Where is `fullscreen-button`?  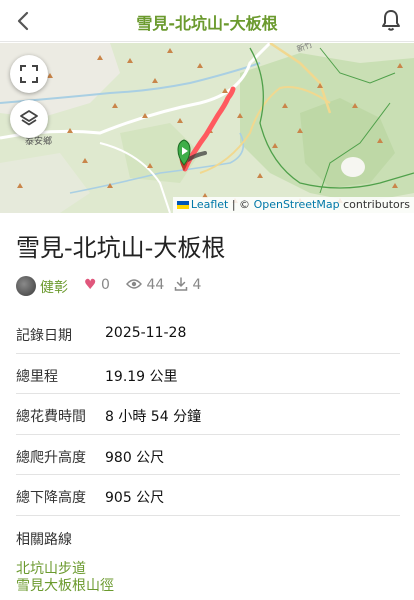 fullscreen-button is located at coordinates (29, 74).